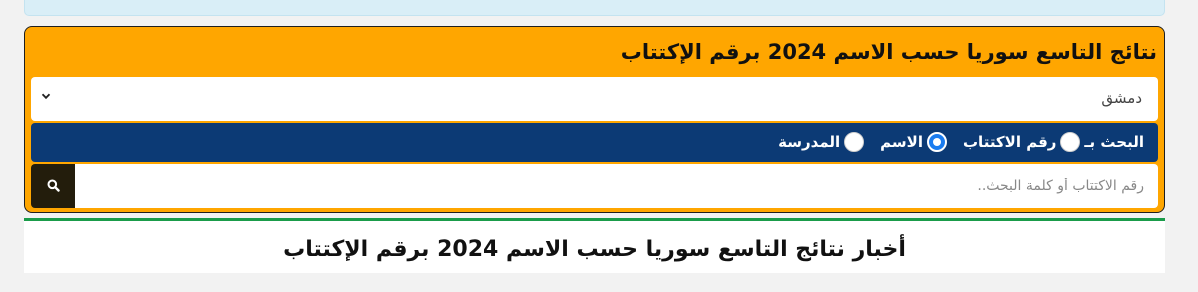 This screenshot has width=1198, height=292. Describe the element at coordinates (1070, 142) in the screenshot. I see `radio-seat-number` at that location.